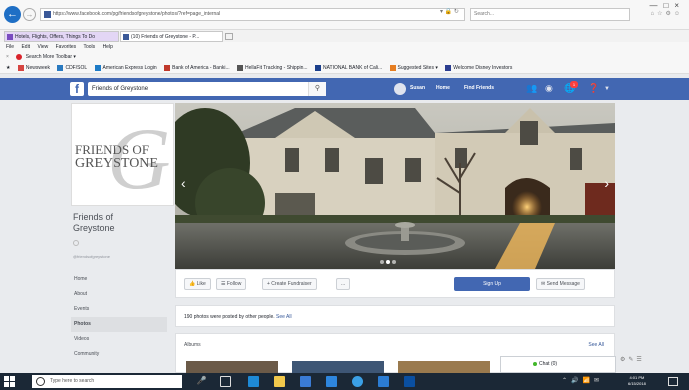  Describe the element at coordinates (449, 11) in the screenshot. I see `refresh-icon: ▾ 🔒 ↻` at that location.